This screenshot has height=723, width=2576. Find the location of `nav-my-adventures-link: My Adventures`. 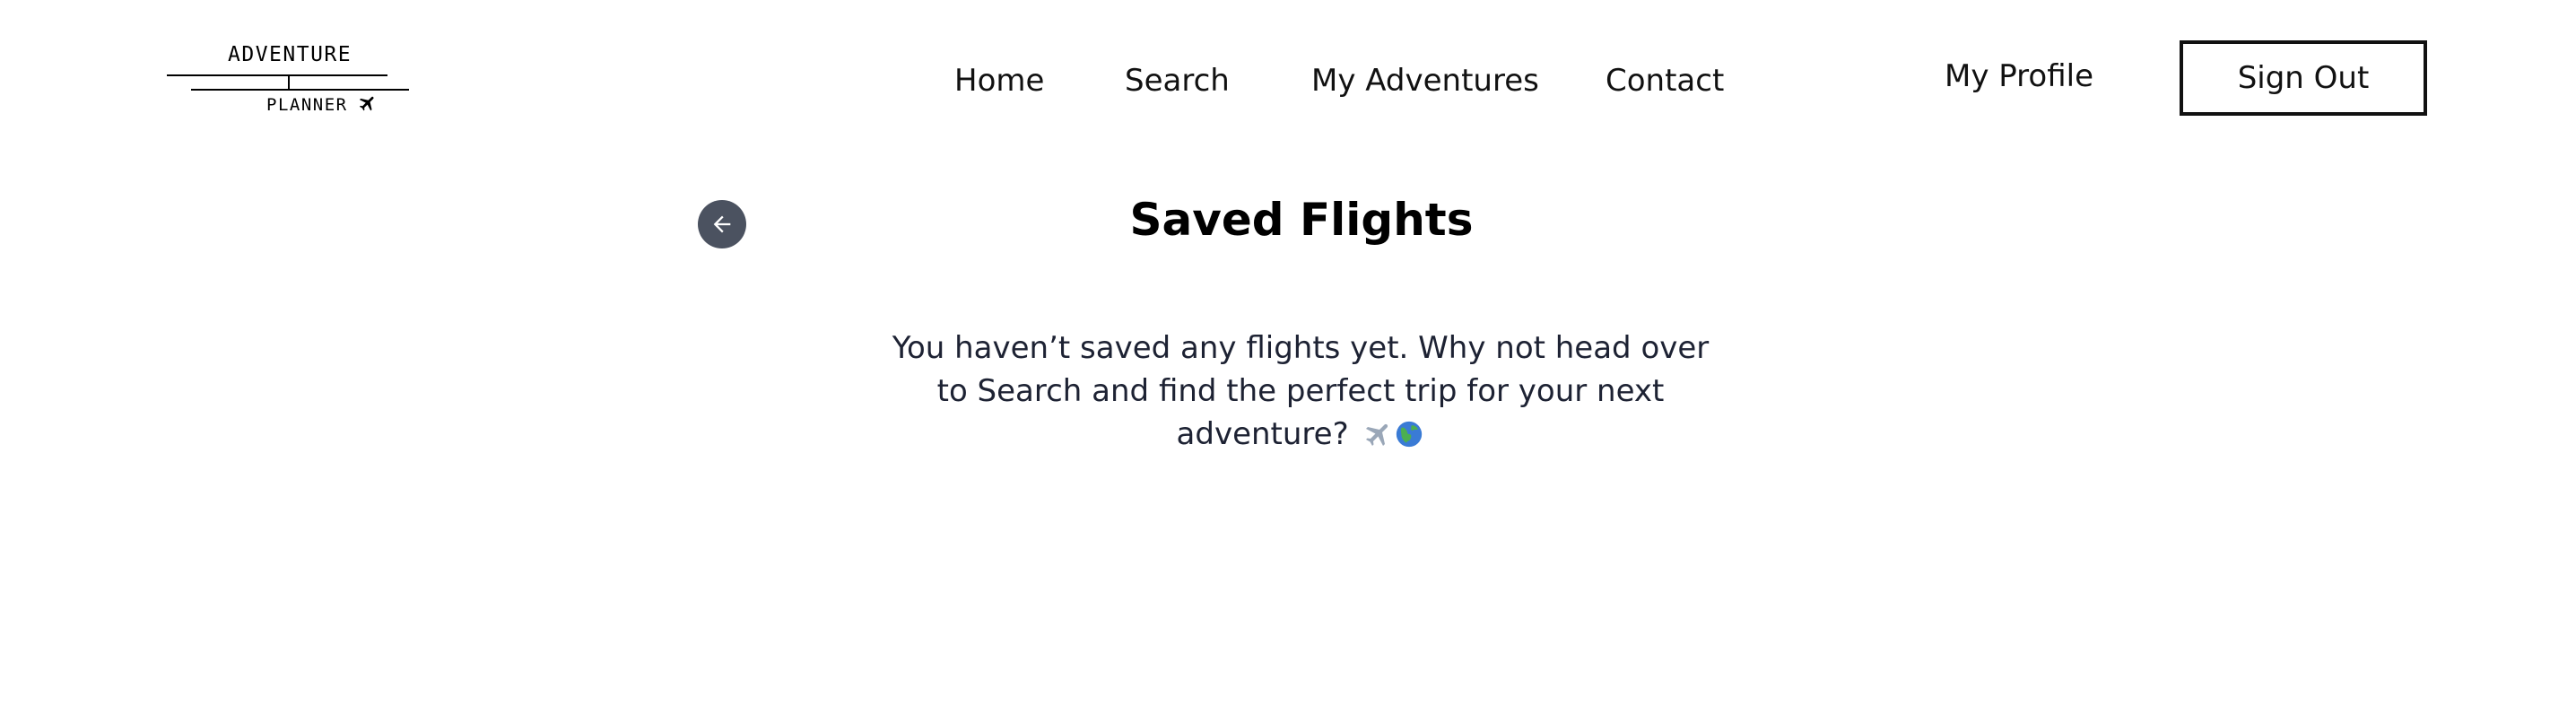

nav-my-adventures-link: My Adventures is located at coordinates (1425, 81).